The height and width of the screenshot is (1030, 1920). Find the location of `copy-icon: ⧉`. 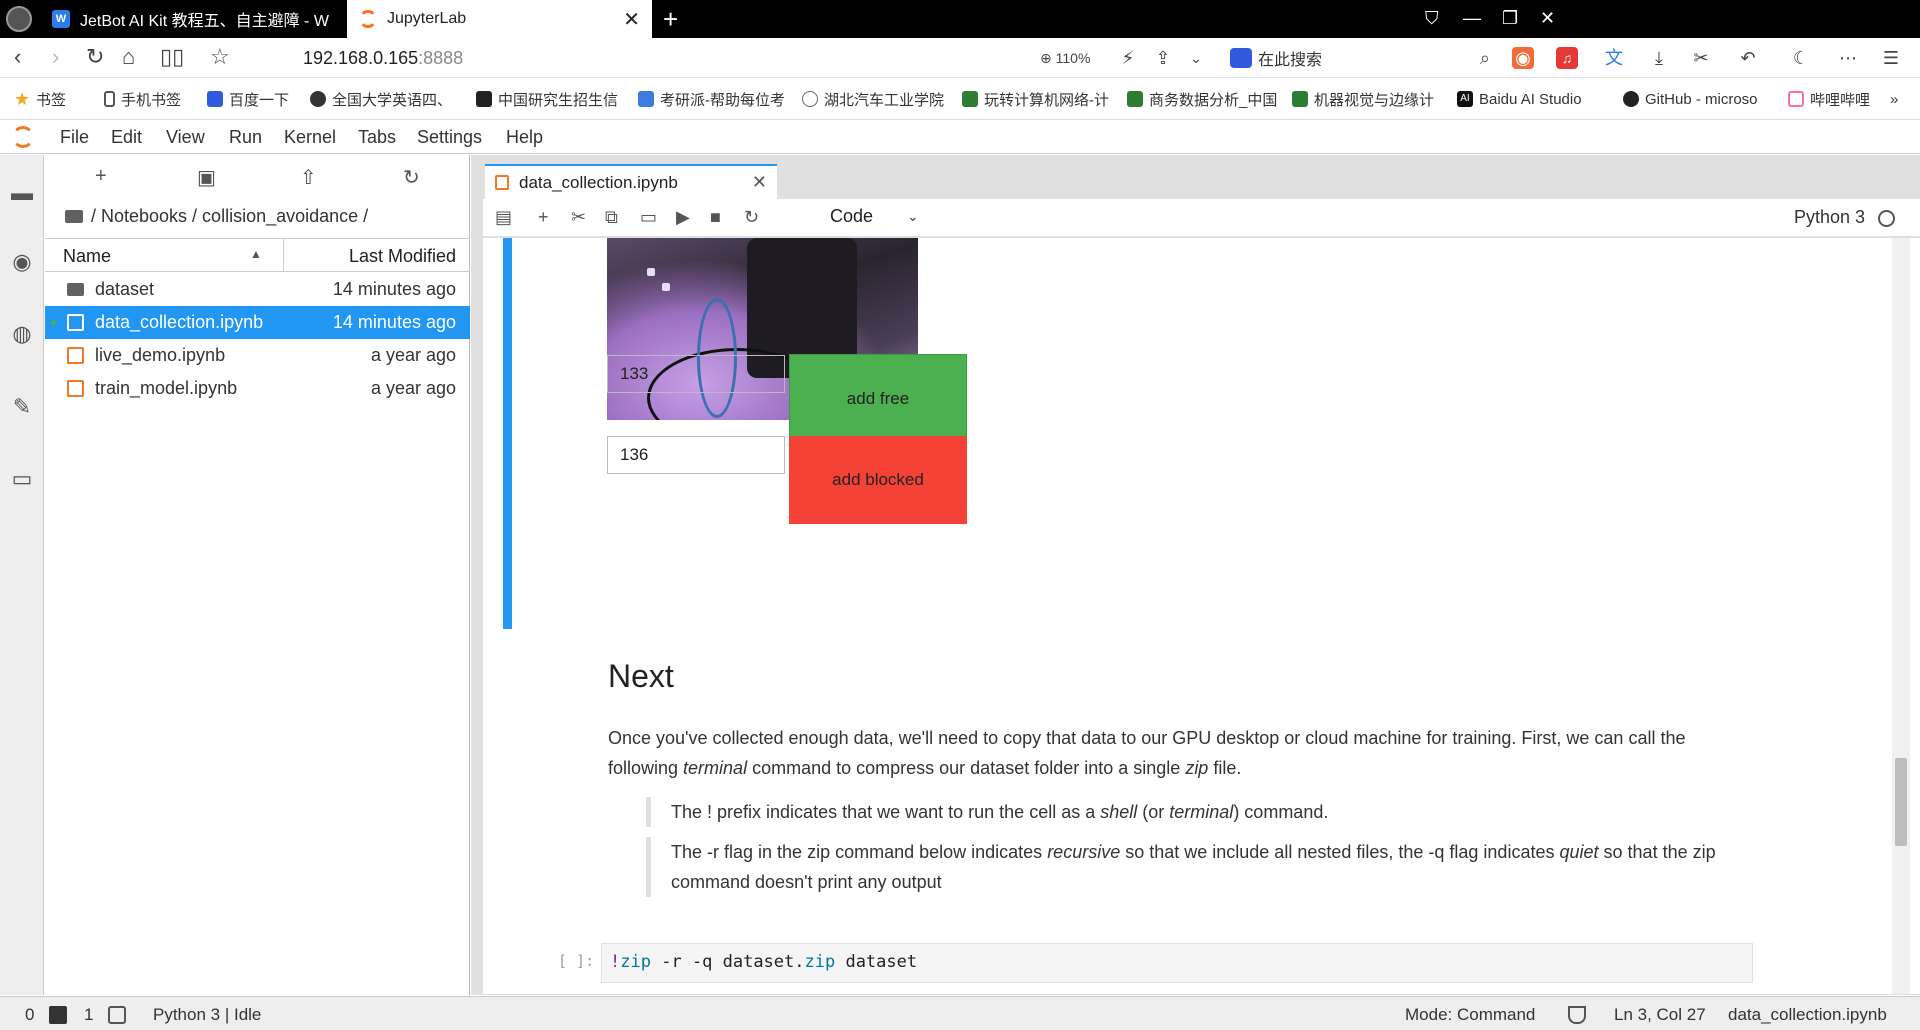

copy-icon: ⧉ is located at coordinates (611, 217).